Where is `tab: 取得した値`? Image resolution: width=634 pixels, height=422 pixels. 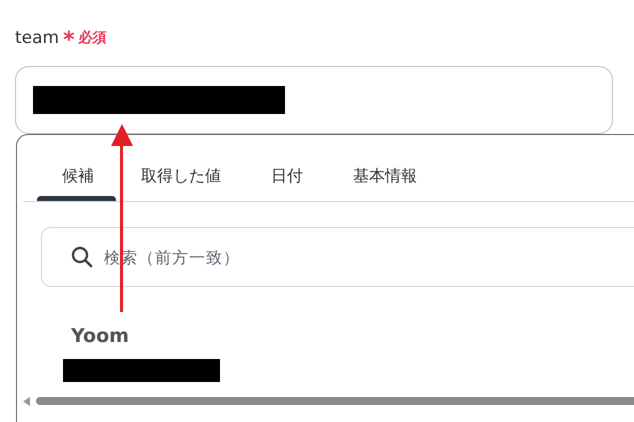
tab: 取得した値 is located at coordinates (181, 176).